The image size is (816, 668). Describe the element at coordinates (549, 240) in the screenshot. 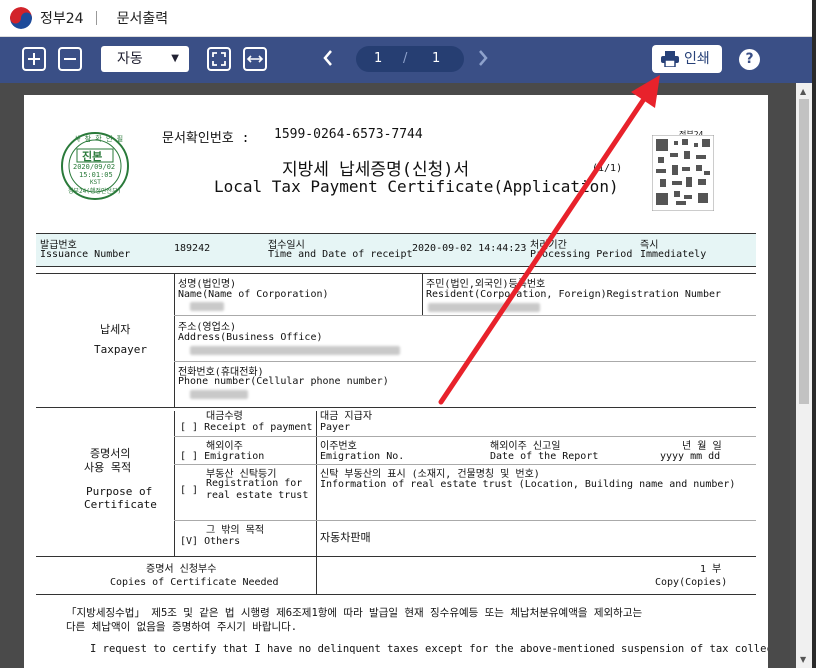

I see `red-arrow-annotation-icon` at that location.